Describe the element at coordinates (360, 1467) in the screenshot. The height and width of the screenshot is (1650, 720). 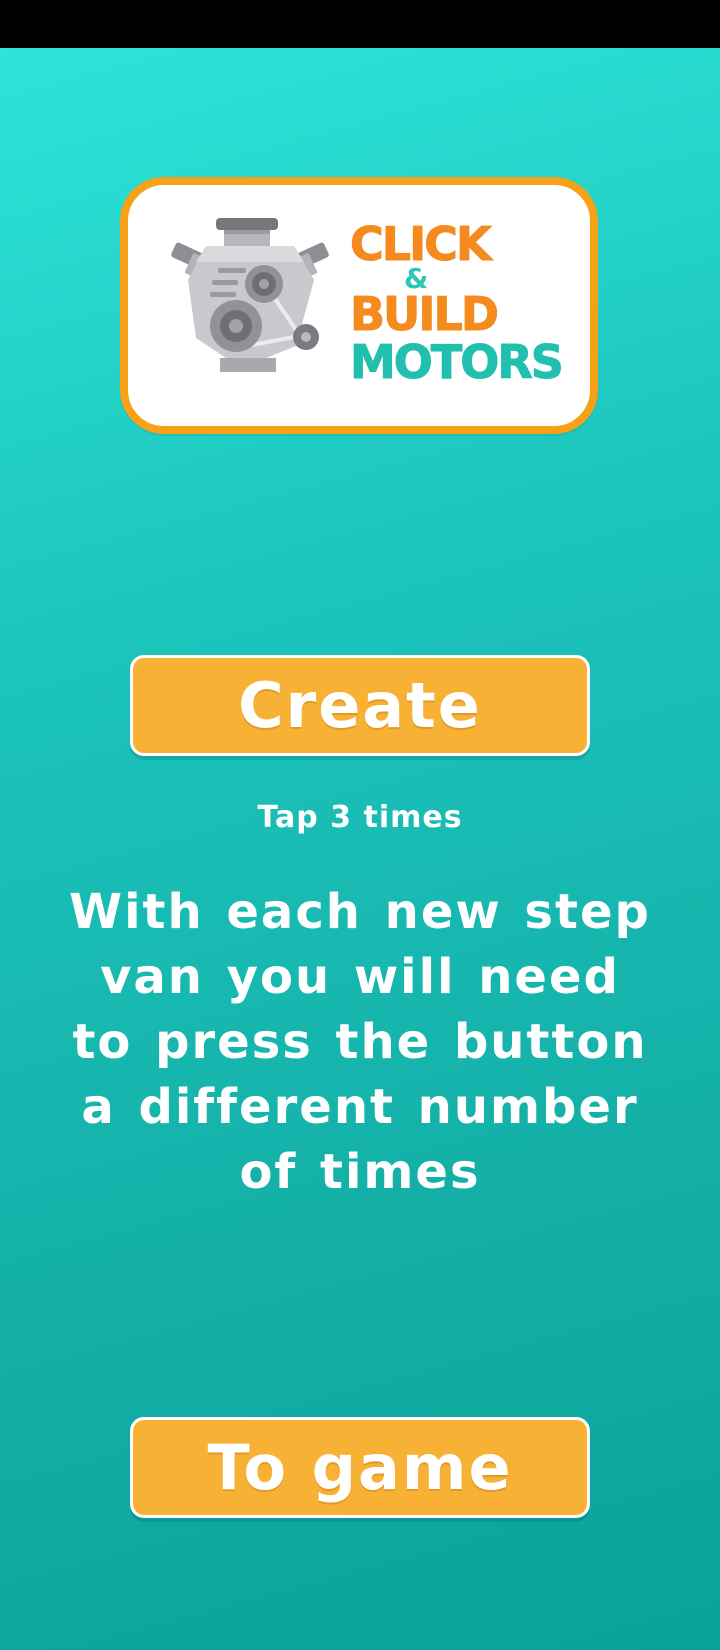
I see `to-game-button: To game` at that location.